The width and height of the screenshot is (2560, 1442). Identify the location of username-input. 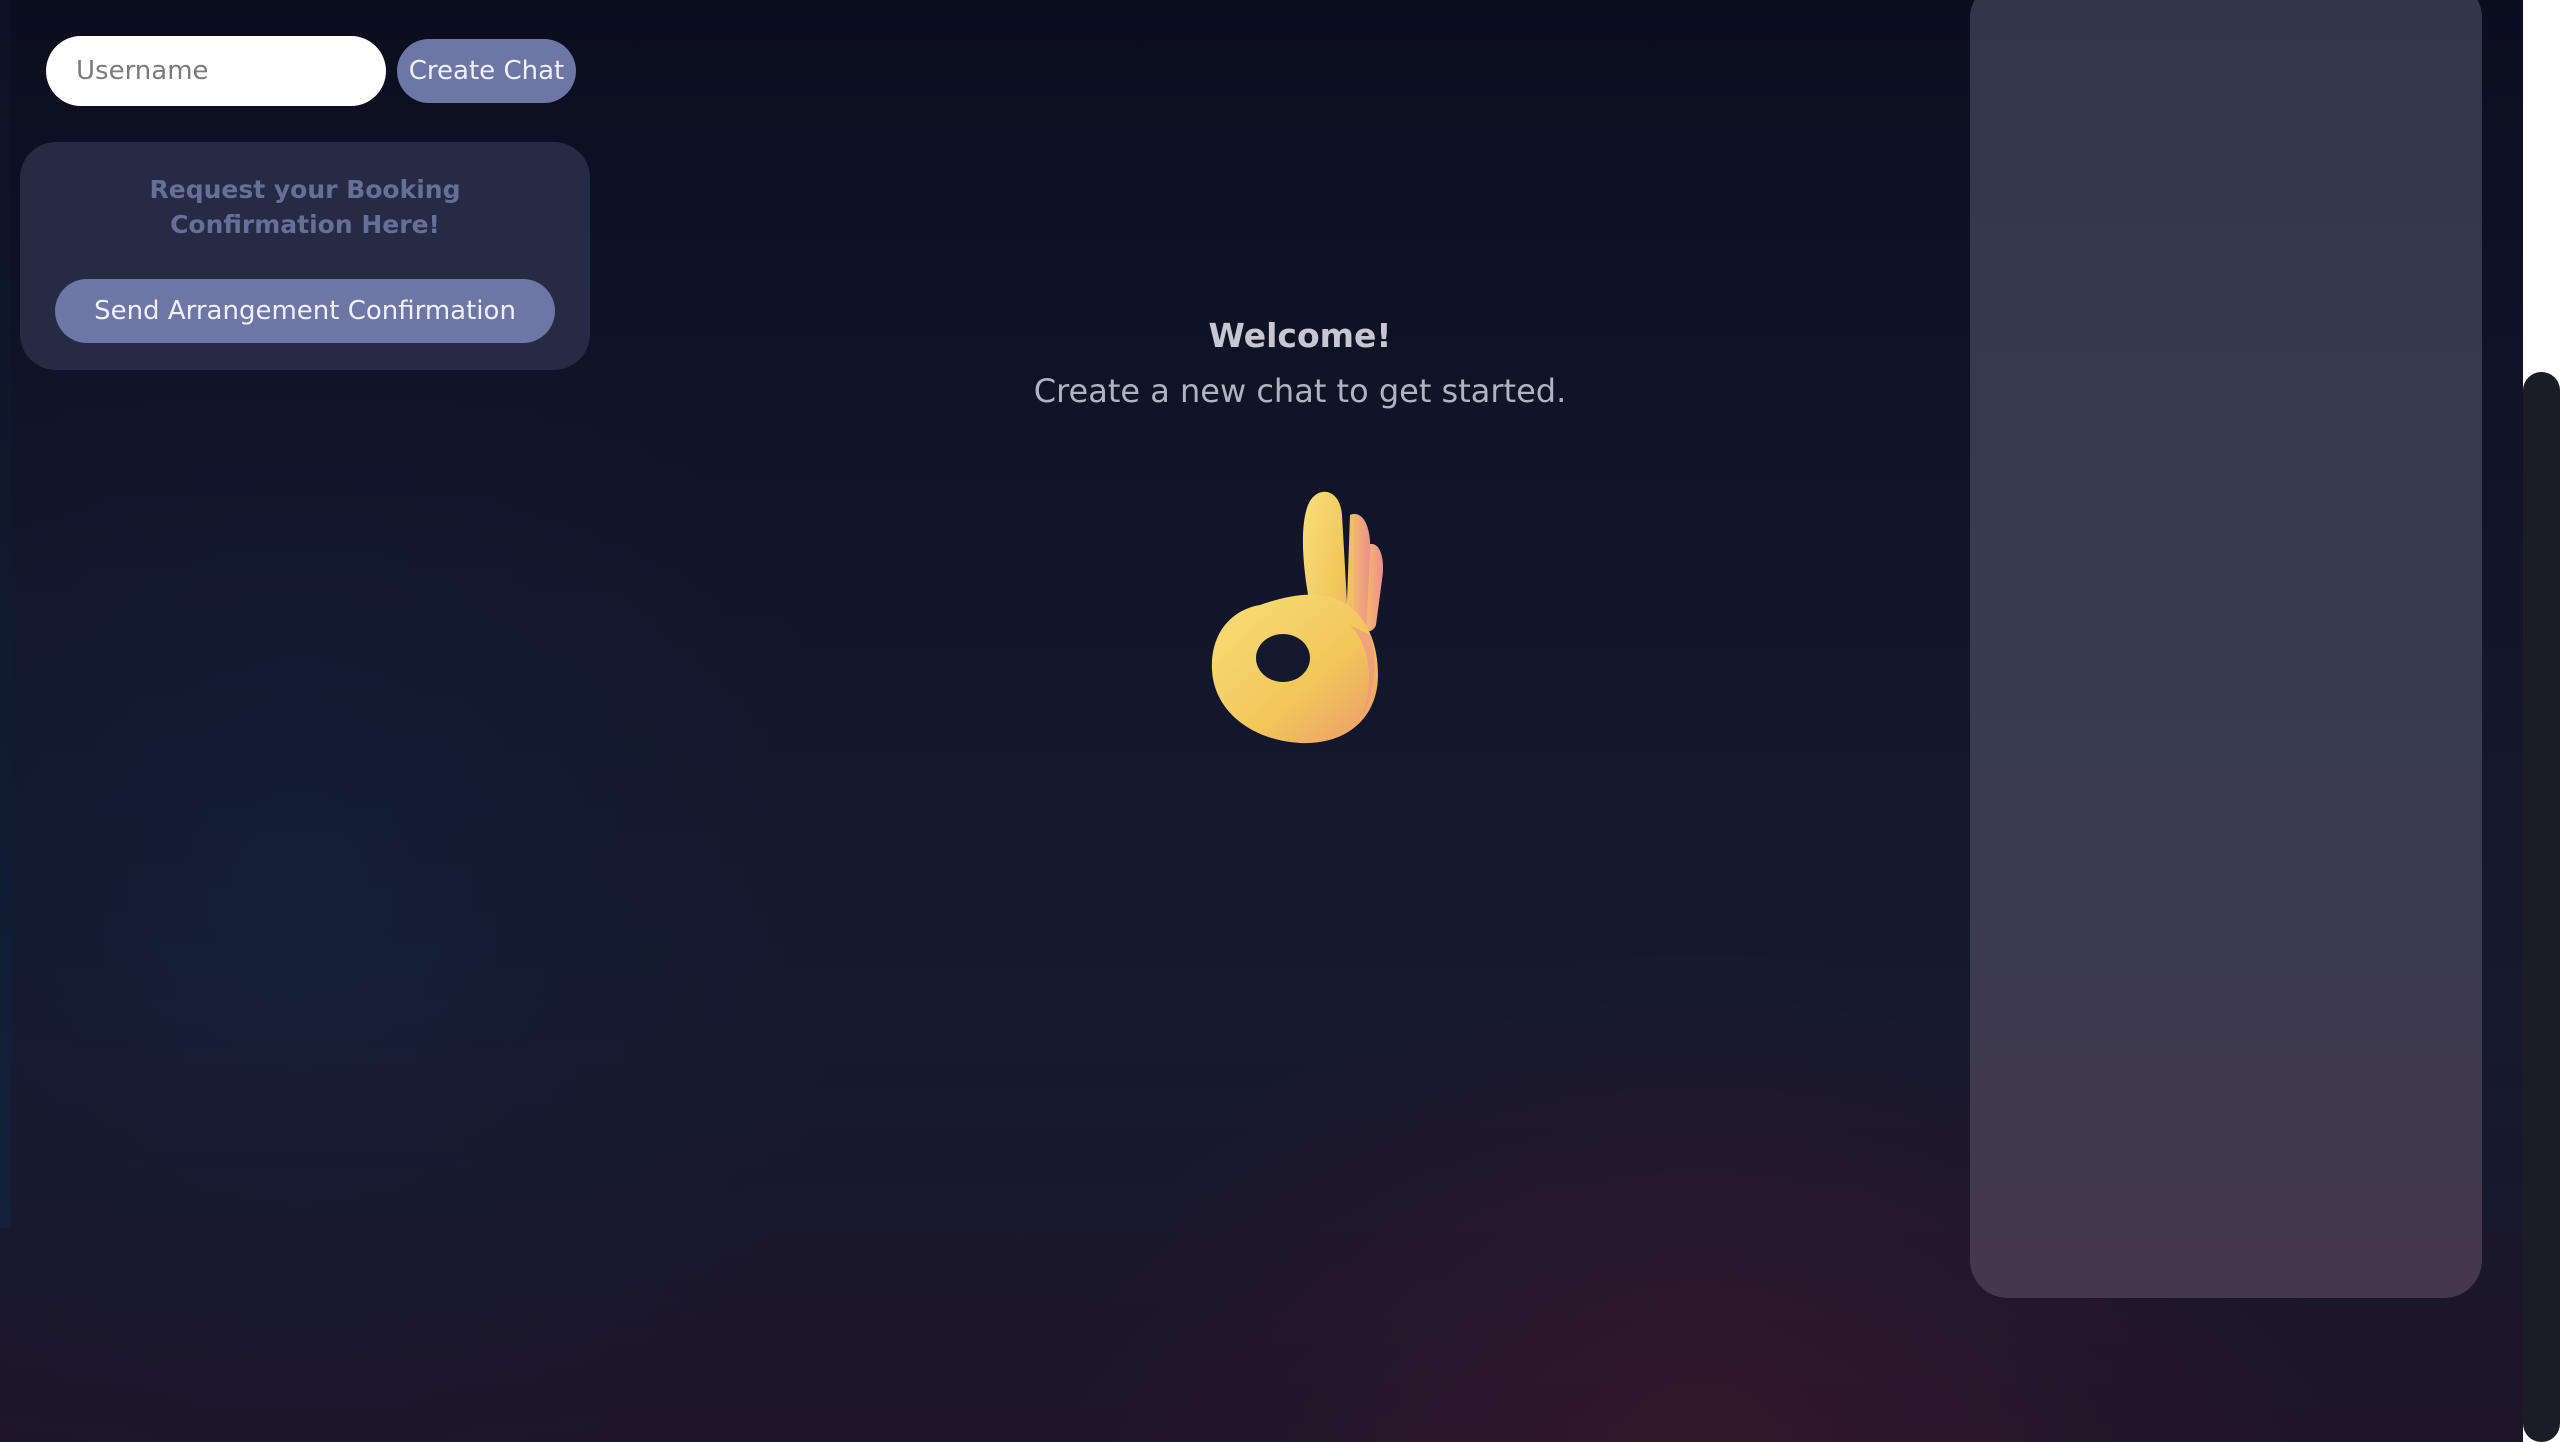
(216, 71).